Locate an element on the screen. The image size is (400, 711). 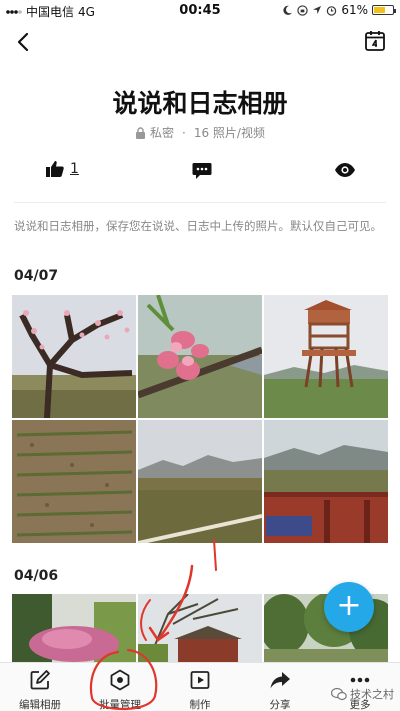
watermark: 技术之村 is located at coordinates (362, 694).